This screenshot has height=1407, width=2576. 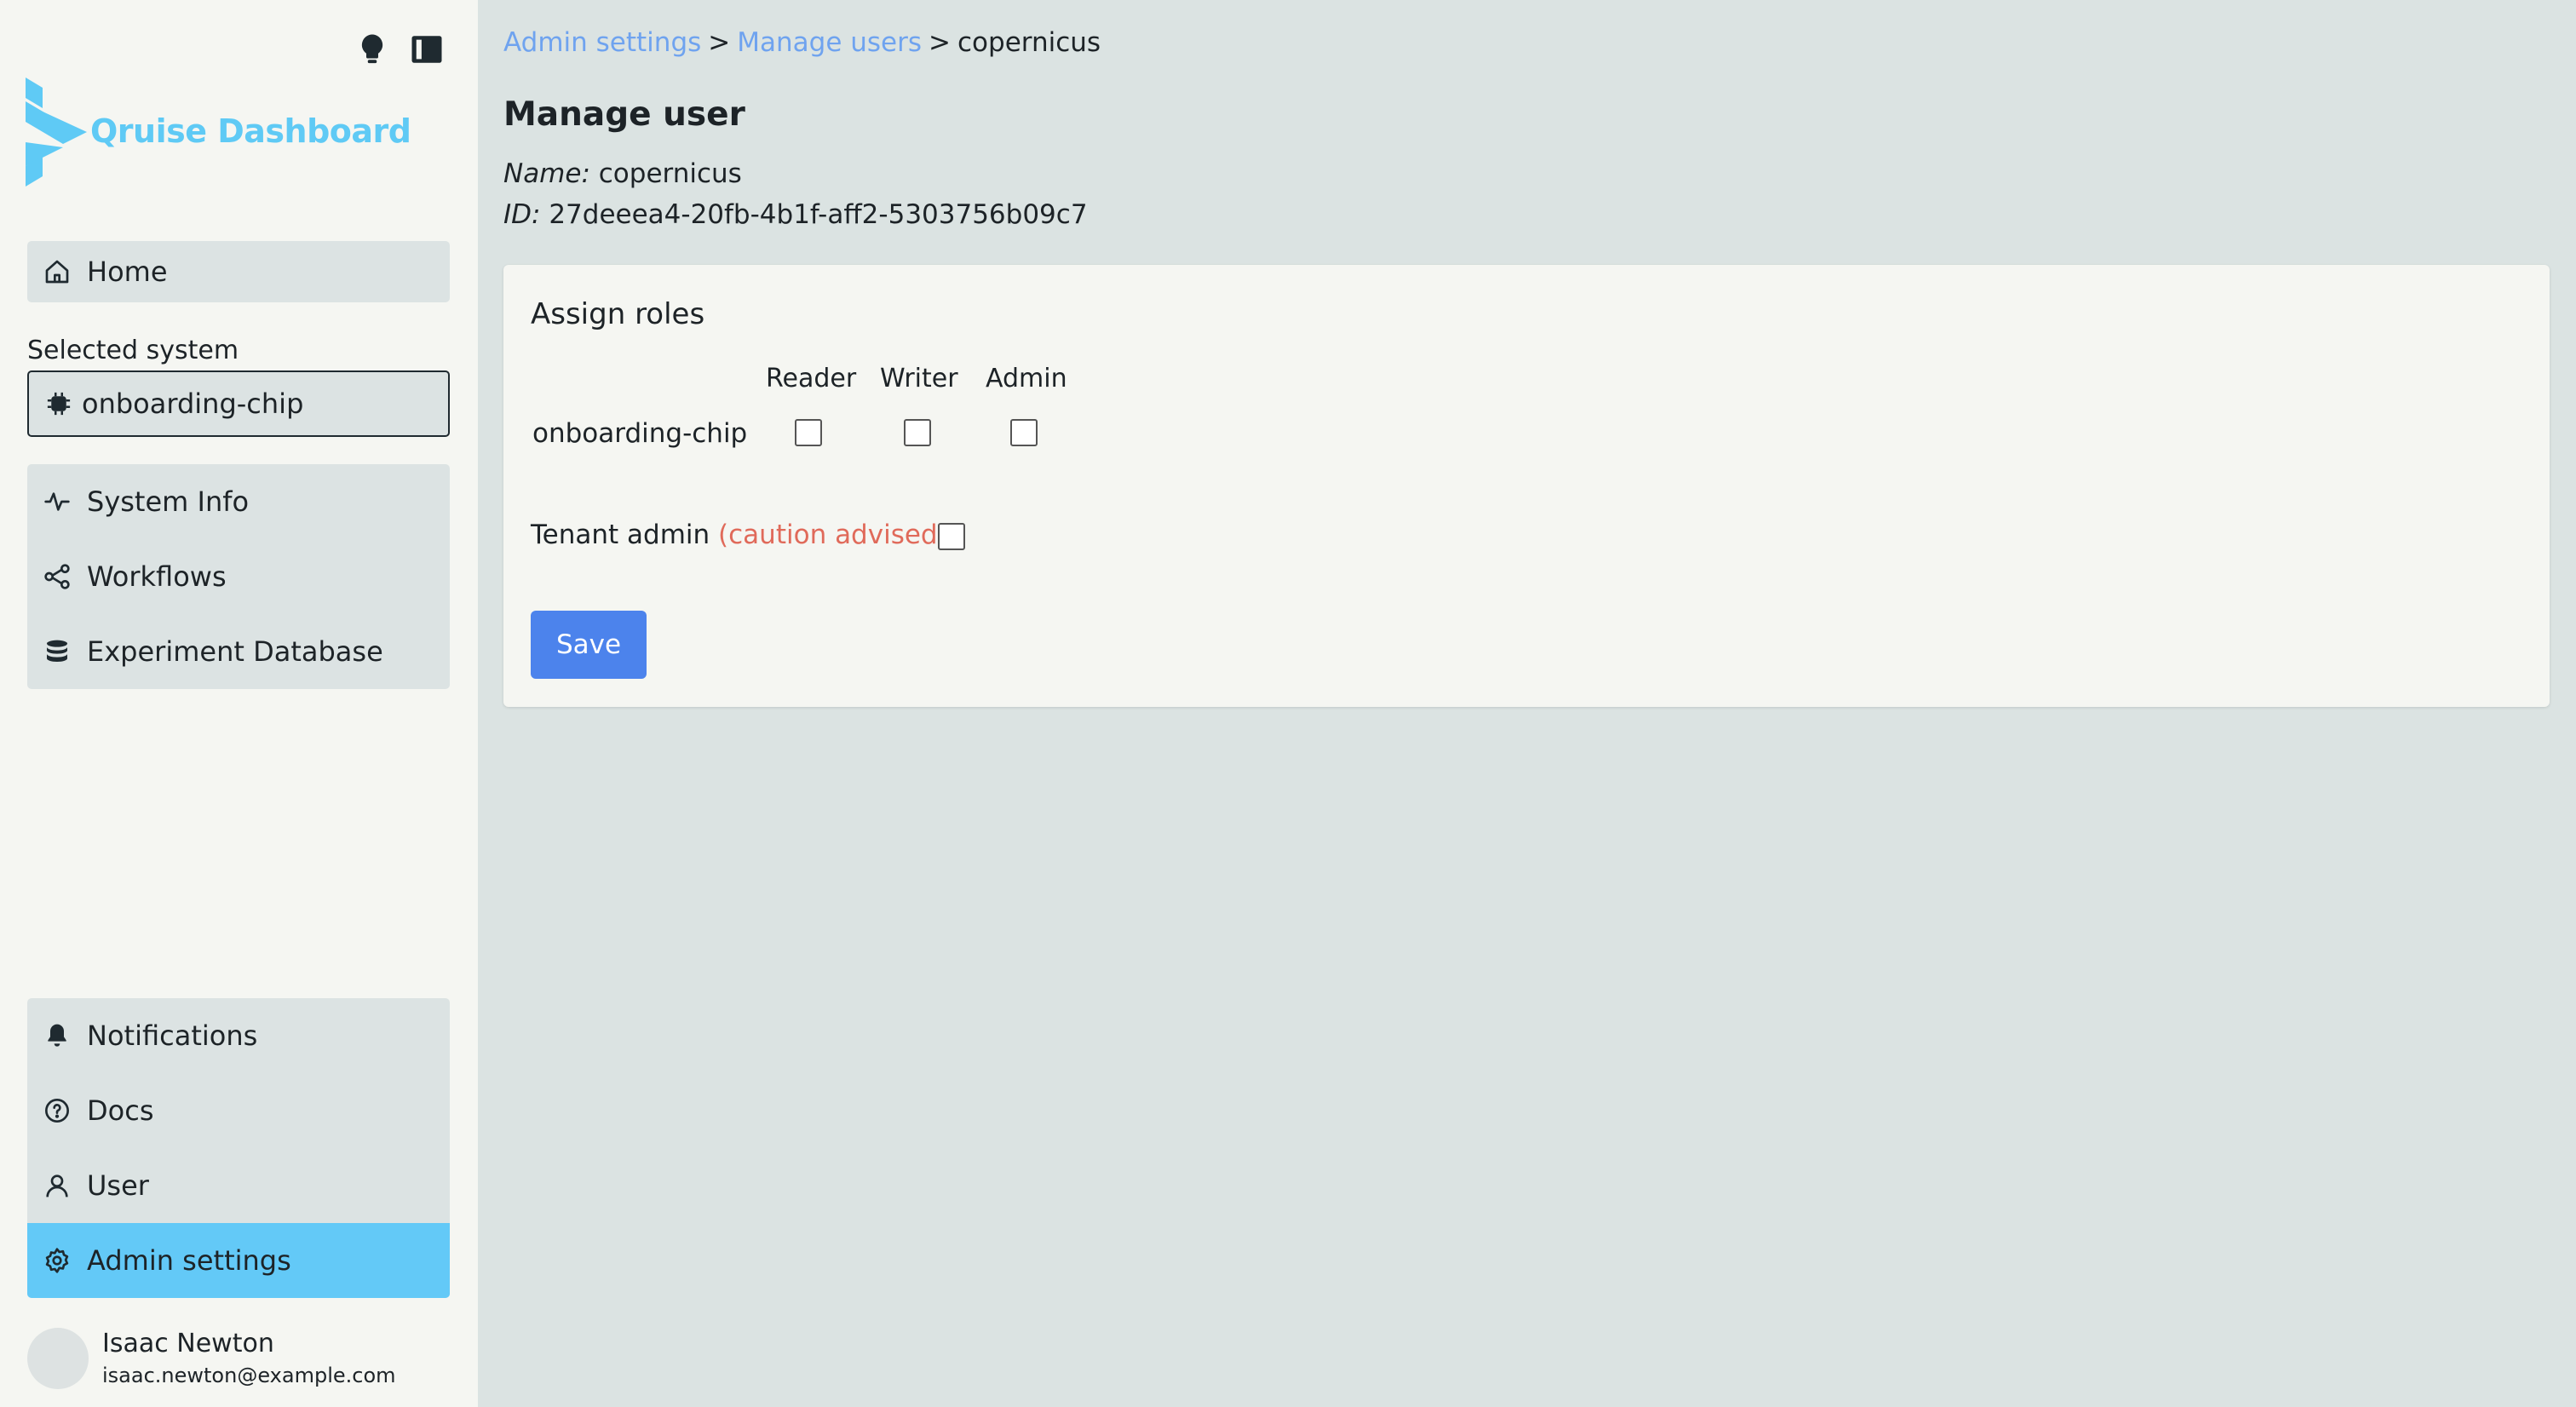 I want to click on page-title: Manage user, so click(x=624, y=114).